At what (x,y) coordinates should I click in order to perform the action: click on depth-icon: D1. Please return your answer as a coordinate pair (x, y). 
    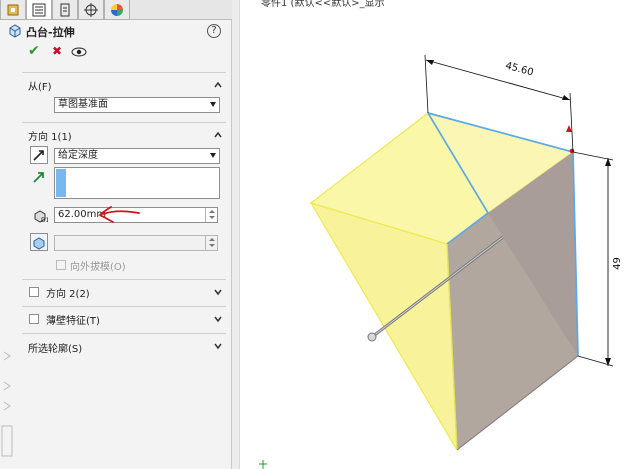
    Looking at the image, I should click on (41, 216).